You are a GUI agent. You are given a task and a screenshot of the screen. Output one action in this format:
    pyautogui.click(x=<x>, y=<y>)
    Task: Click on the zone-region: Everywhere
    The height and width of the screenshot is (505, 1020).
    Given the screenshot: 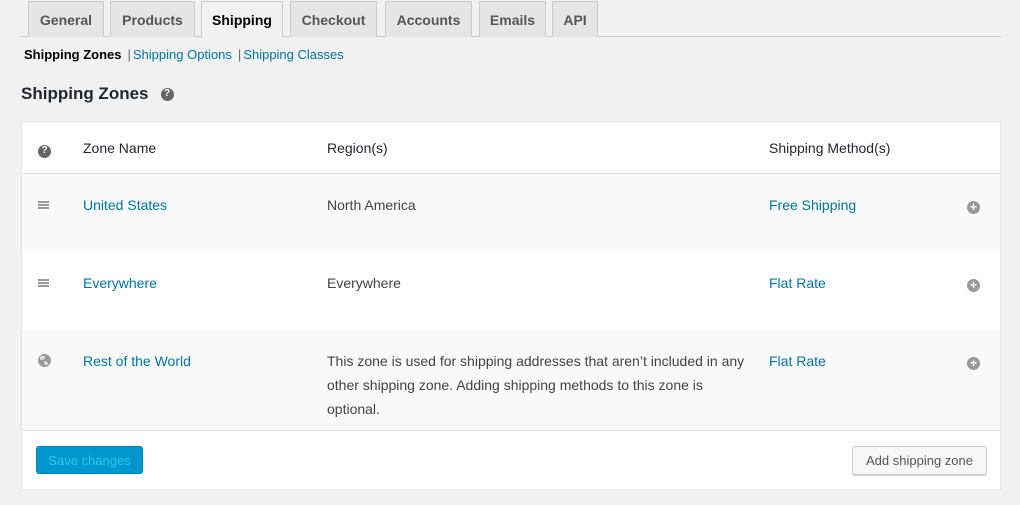 What is the action you would take?
    pyautogui.click(x=364, y=283)
    